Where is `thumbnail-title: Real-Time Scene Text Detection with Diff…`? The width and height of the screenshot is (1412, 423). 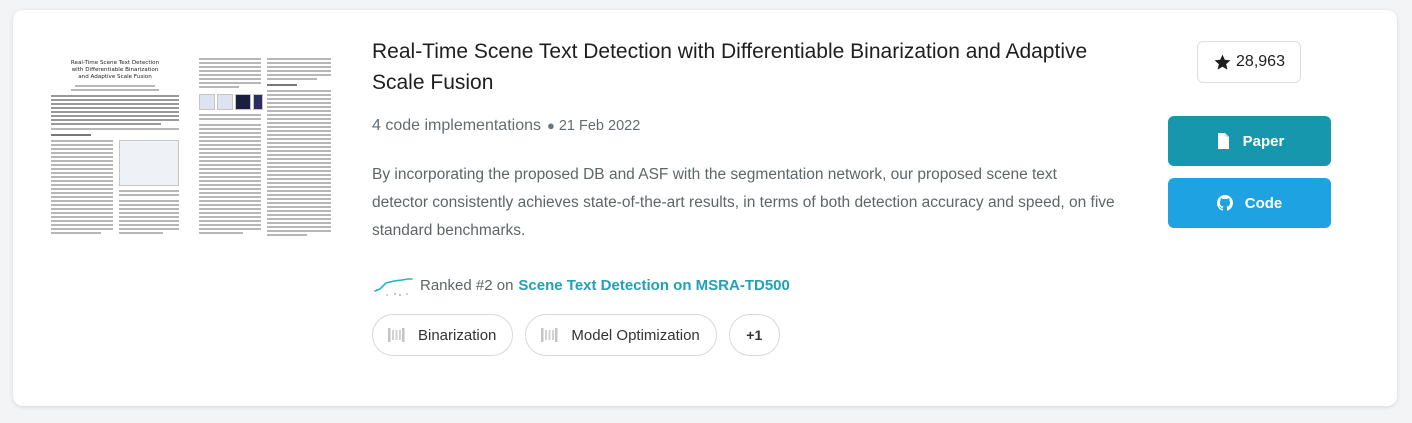 thumbnail-title: Real-Time Scene Text Detection with Diff… is located at coordinates (115, 70).